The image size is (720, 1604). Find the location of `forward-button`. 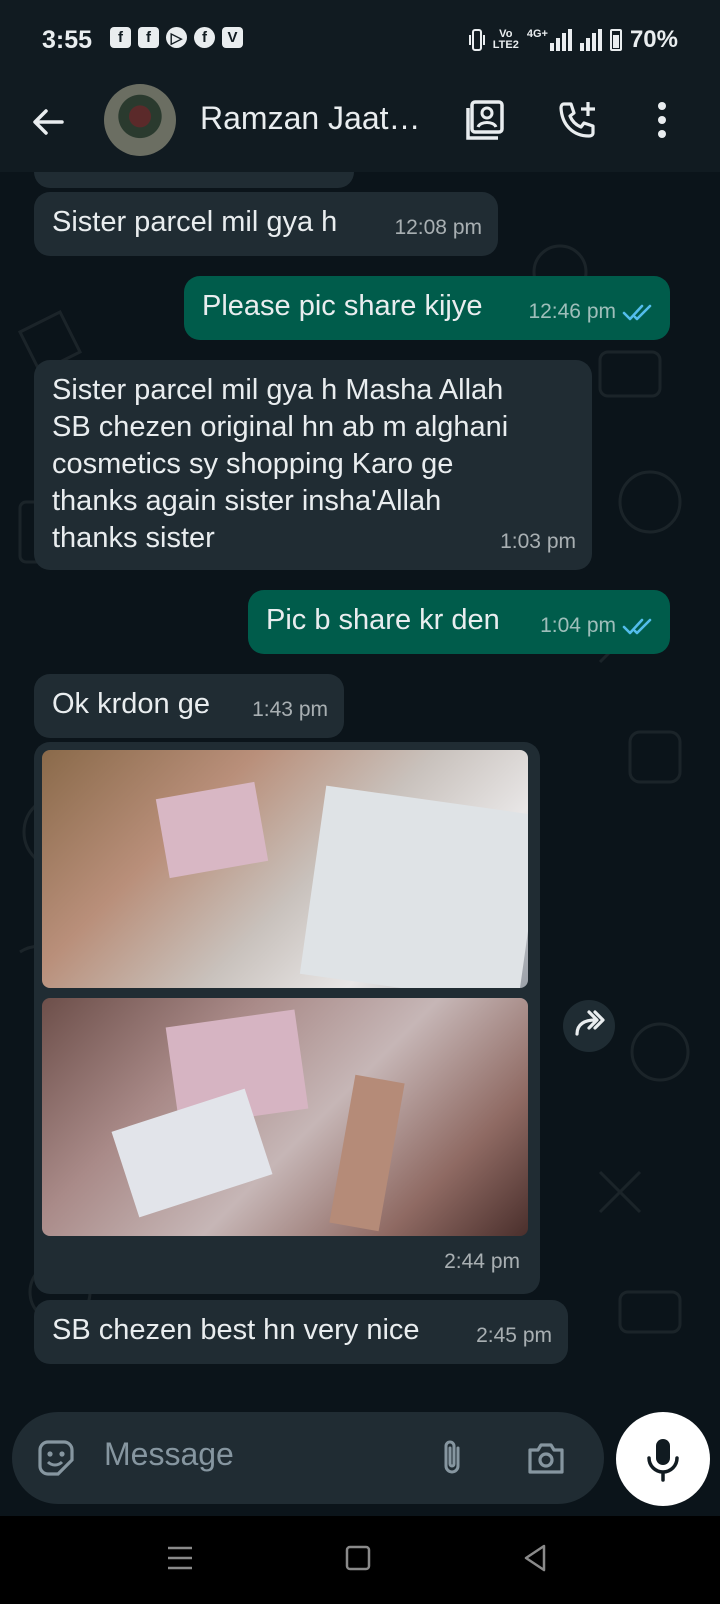

forward-button is located at coordinates (589, 1026).